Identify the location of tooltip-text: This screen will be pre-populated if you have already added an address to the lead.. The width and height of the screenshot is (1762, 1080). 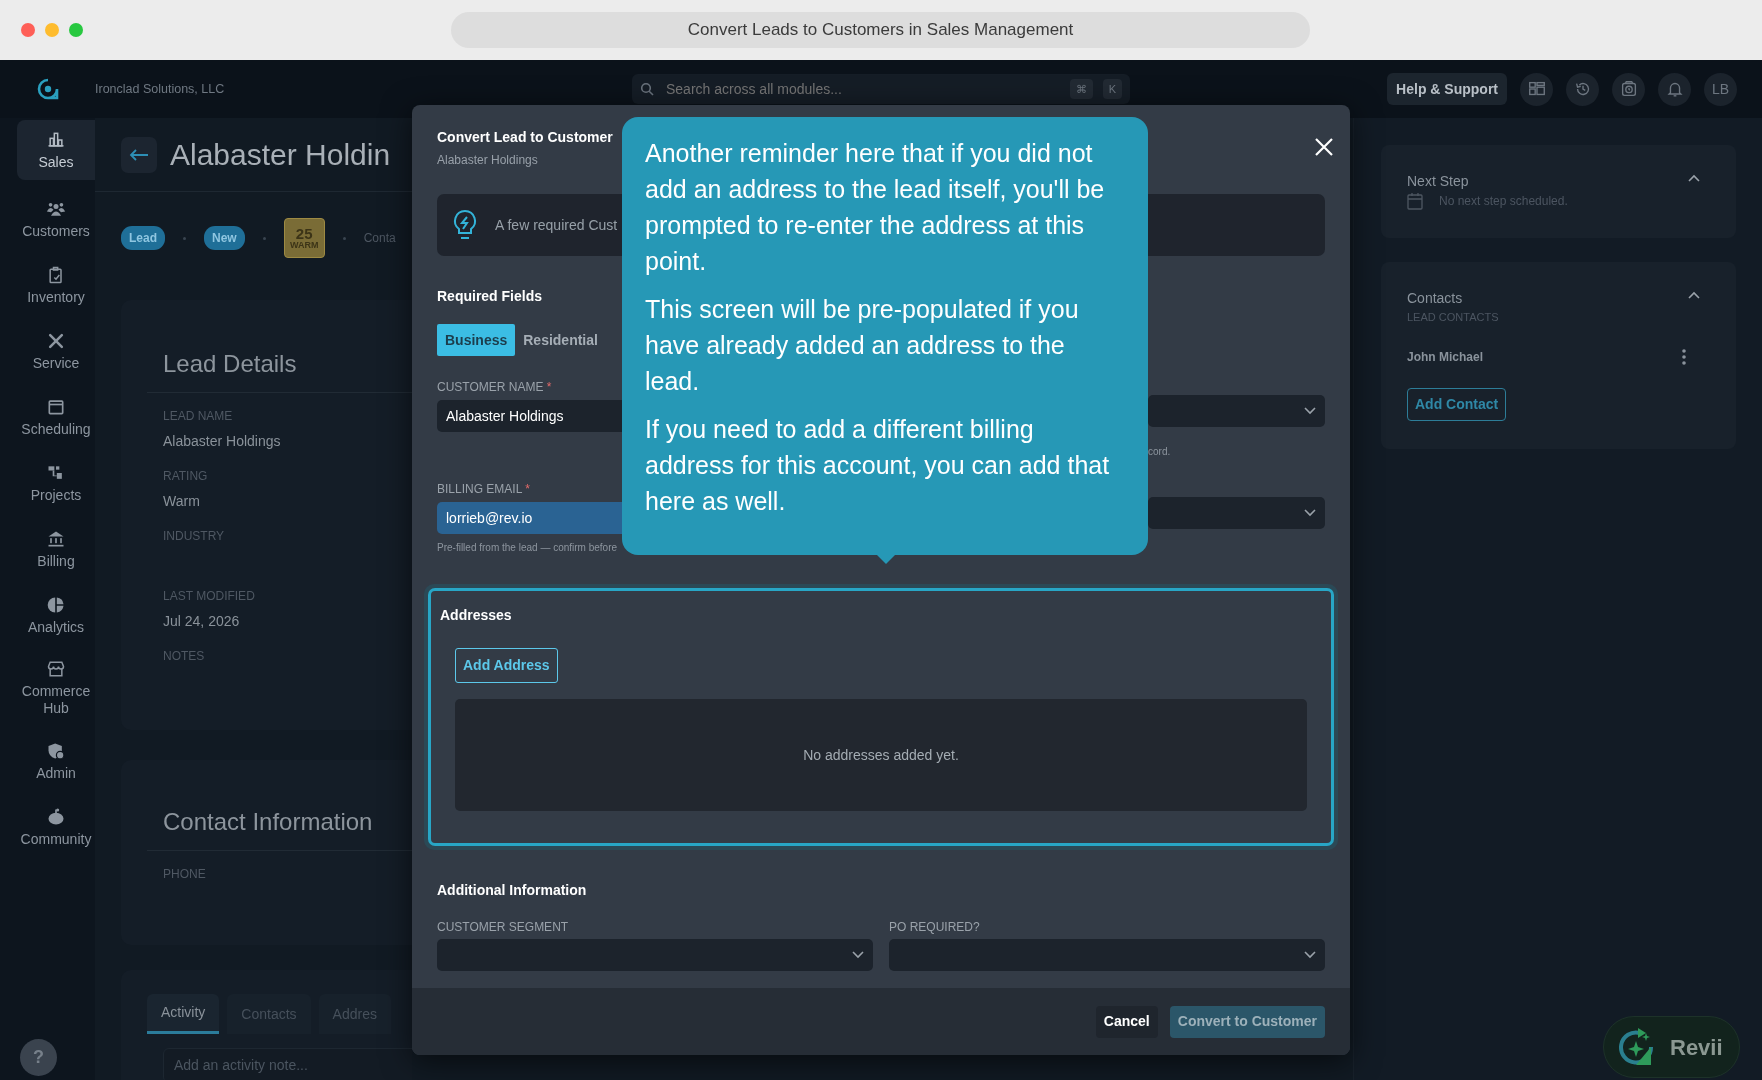
(862, 345).